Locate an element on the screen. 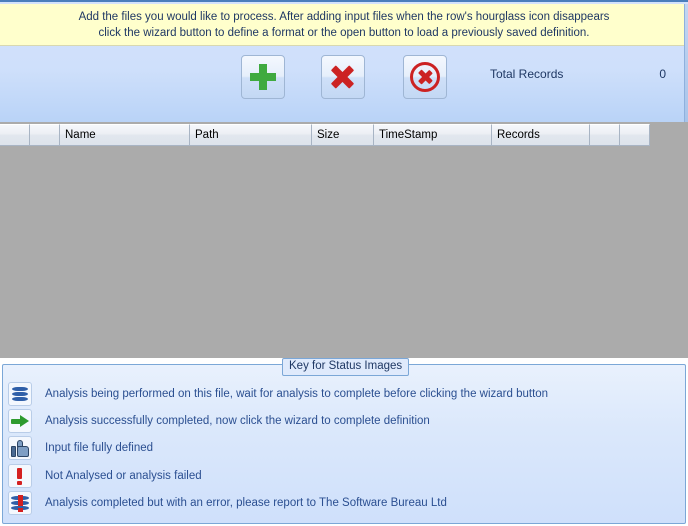 Image resolution: width=688 pixels, height=526 pixels. status-key-row: Not Analysed or analysis failed is located at coordinates (105, 476).